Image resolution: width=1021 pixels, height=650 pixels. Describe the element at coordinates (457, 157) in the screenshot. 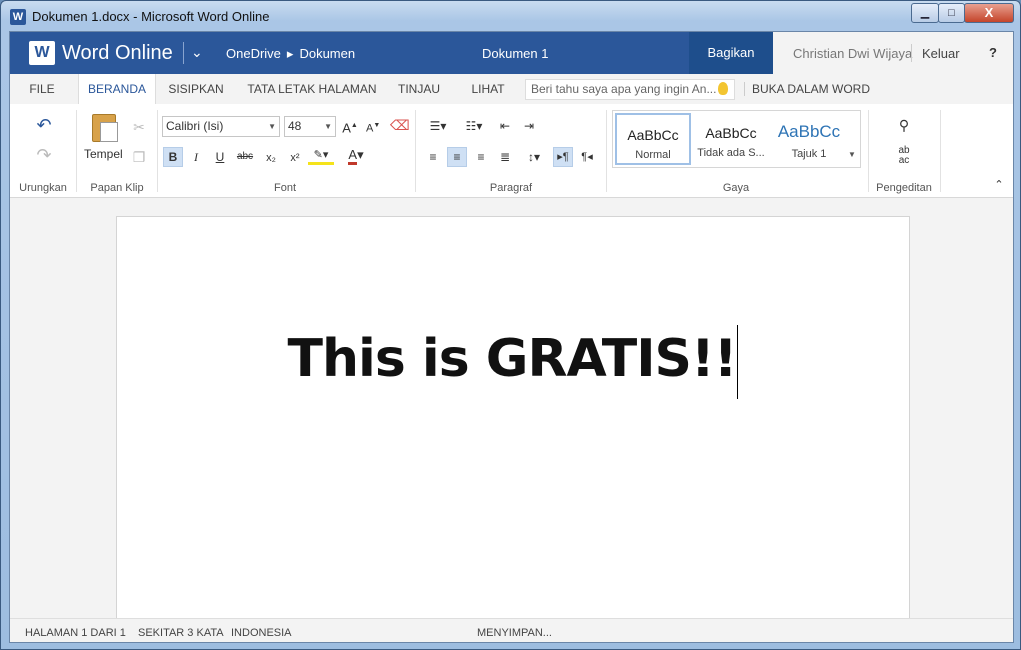

I see `align-center-icon: ≡` at that location.